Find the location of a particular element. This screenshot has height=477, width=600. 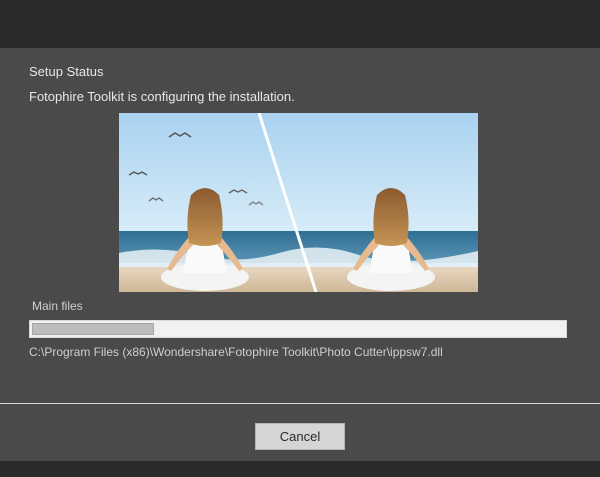

setup-status-heading: Setup Status is located at coordinates (66, 71).